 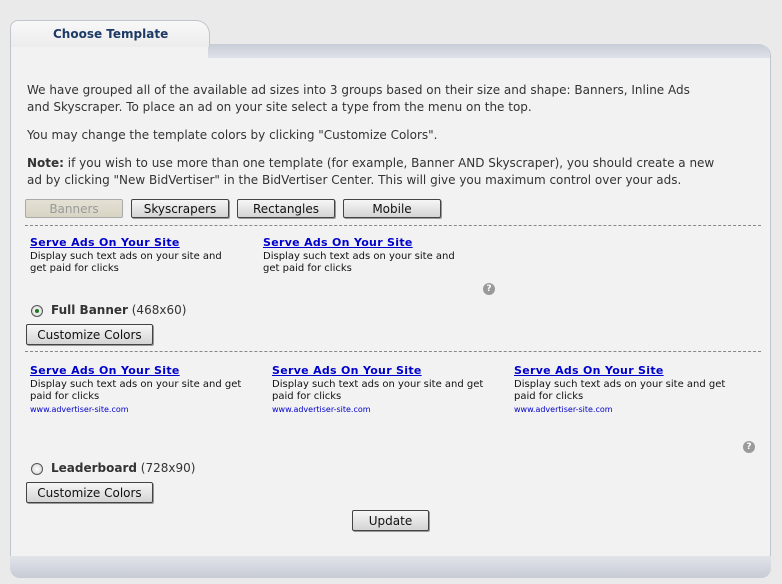 I want to click on full-banner-radio, so click(x=37, y=311).